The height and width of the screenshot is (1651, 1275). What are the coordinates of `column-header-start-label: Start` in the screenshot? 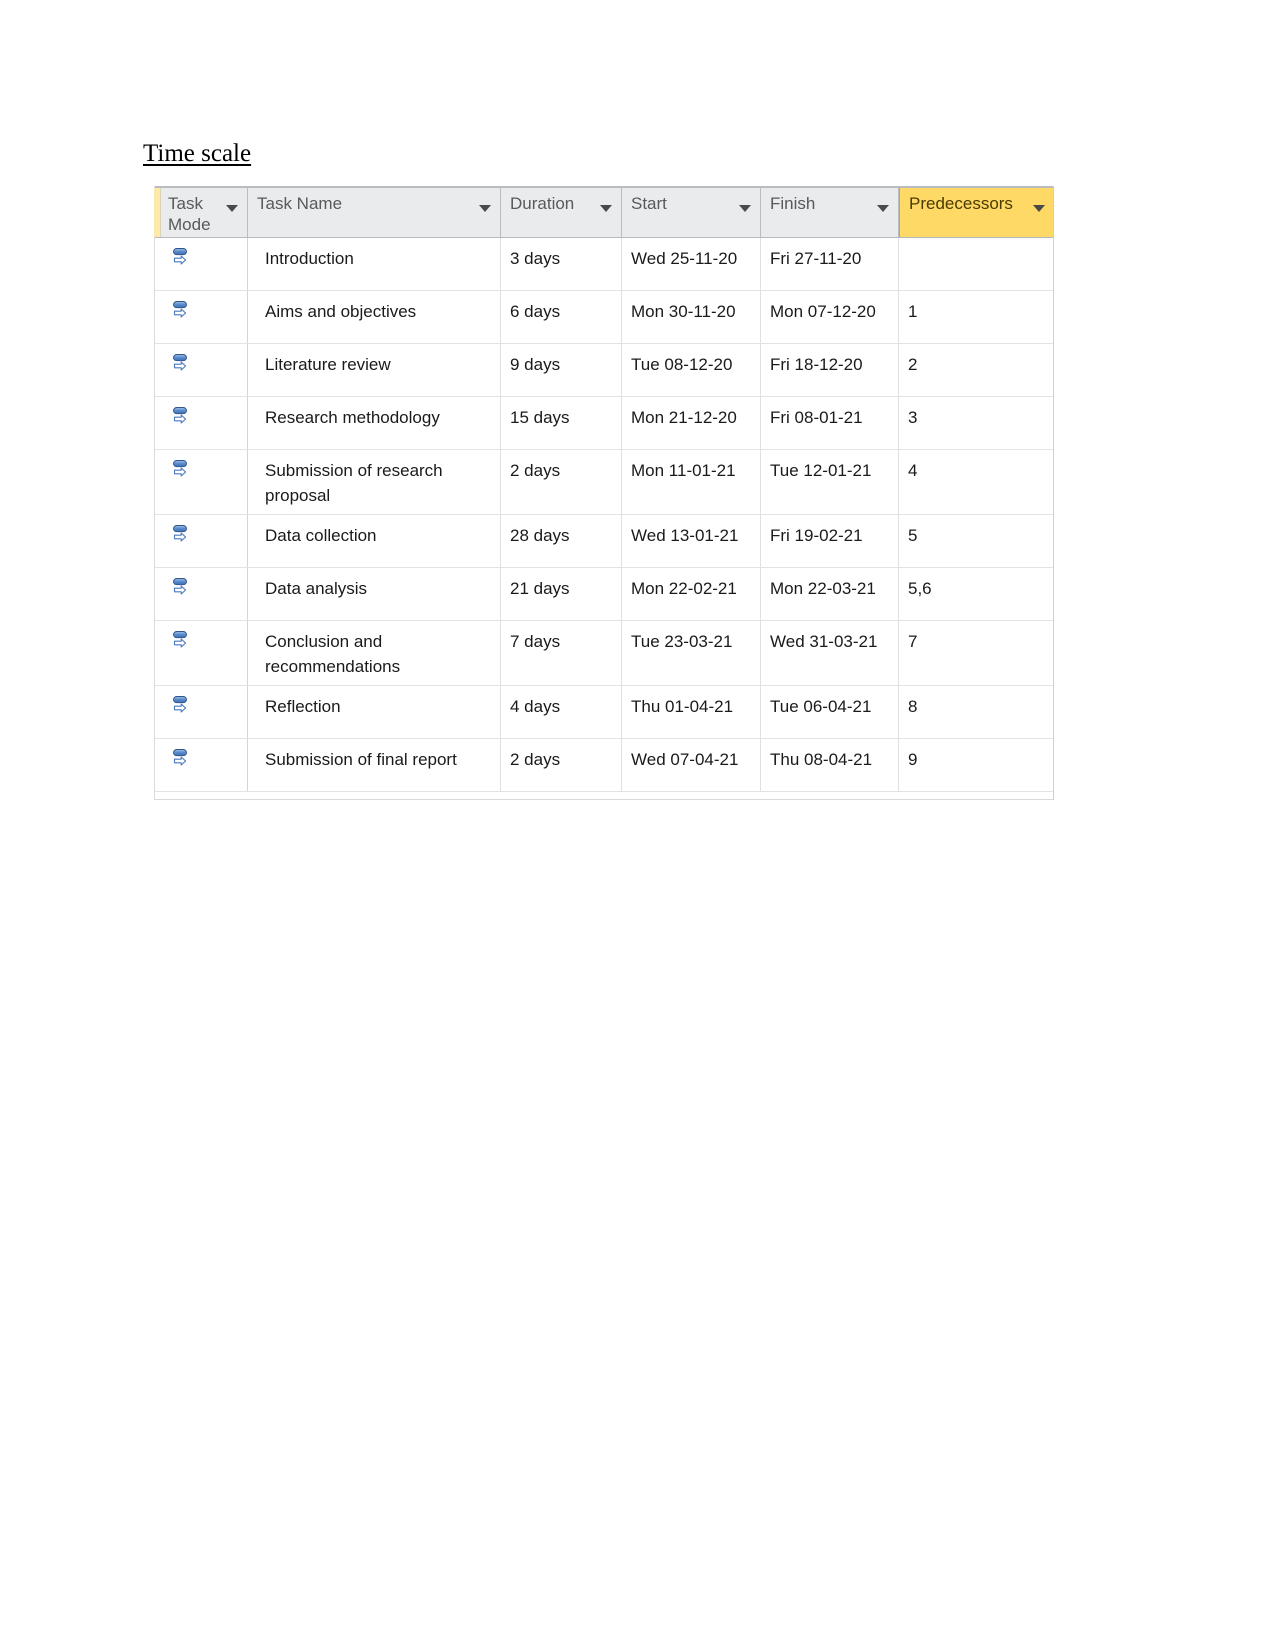 It's located at (649, 203).